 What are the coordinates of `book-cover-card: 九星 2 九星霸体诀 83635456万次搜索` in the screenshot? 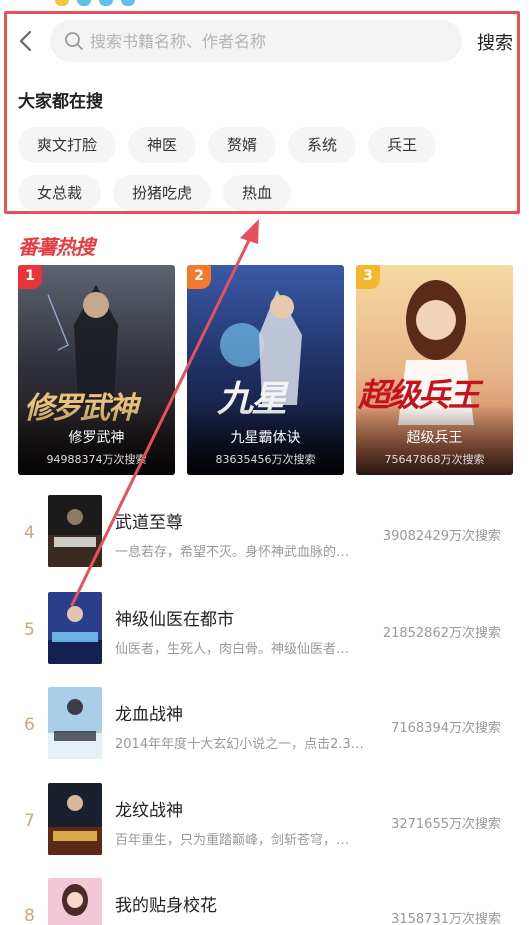 It's located at (265, 370).